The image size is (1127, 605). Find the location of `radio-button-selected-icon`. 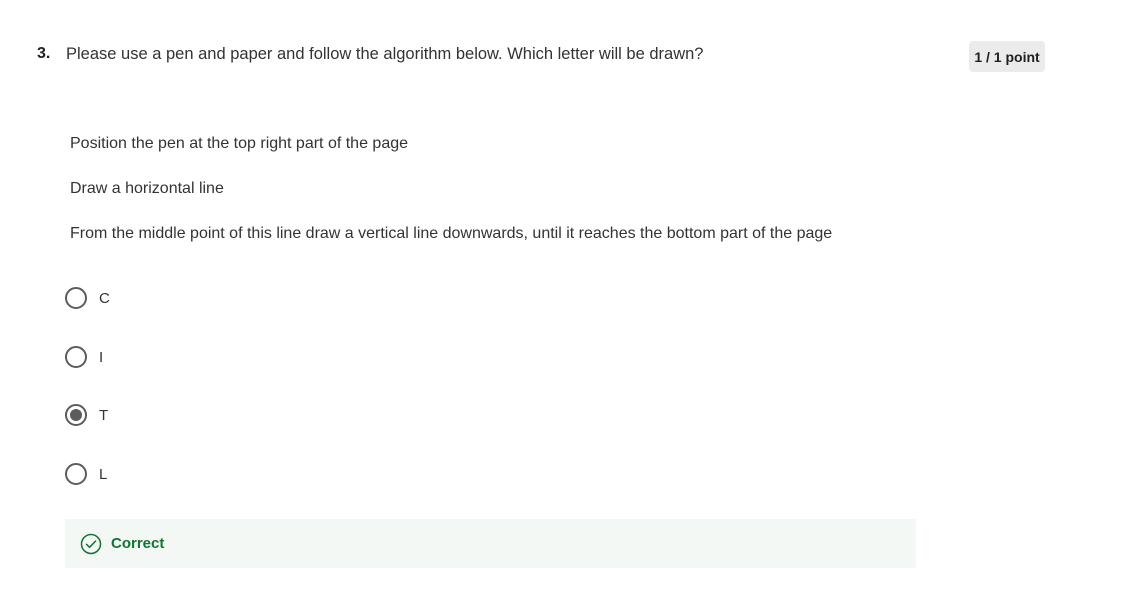

radio-button-selected-icon is located at coordinates (76, 415).